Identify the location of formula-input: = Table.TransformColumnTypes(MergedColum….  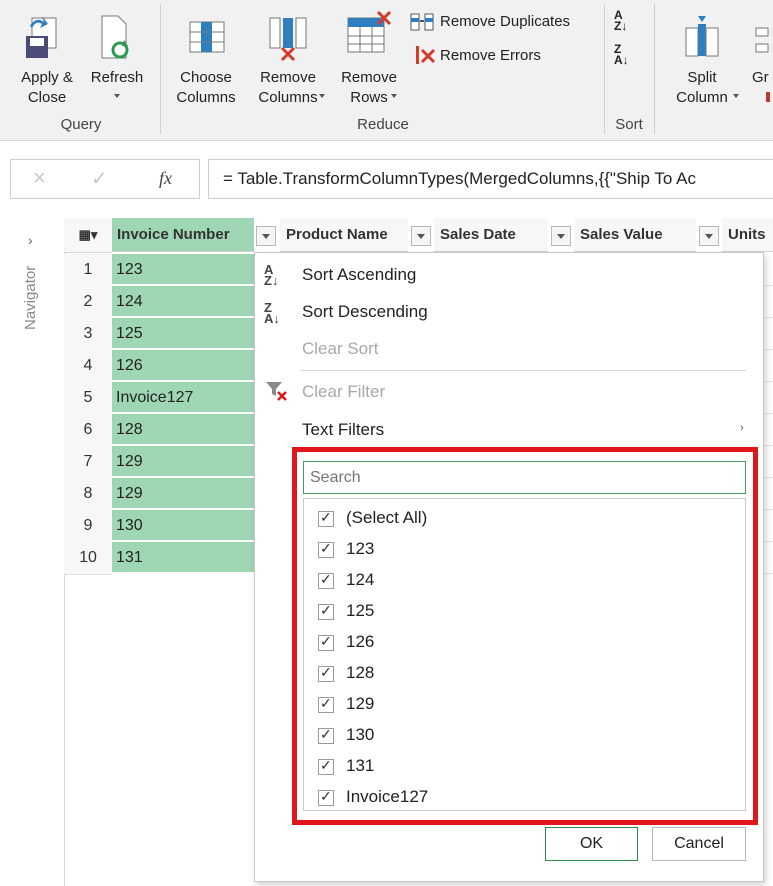
(490, 179).